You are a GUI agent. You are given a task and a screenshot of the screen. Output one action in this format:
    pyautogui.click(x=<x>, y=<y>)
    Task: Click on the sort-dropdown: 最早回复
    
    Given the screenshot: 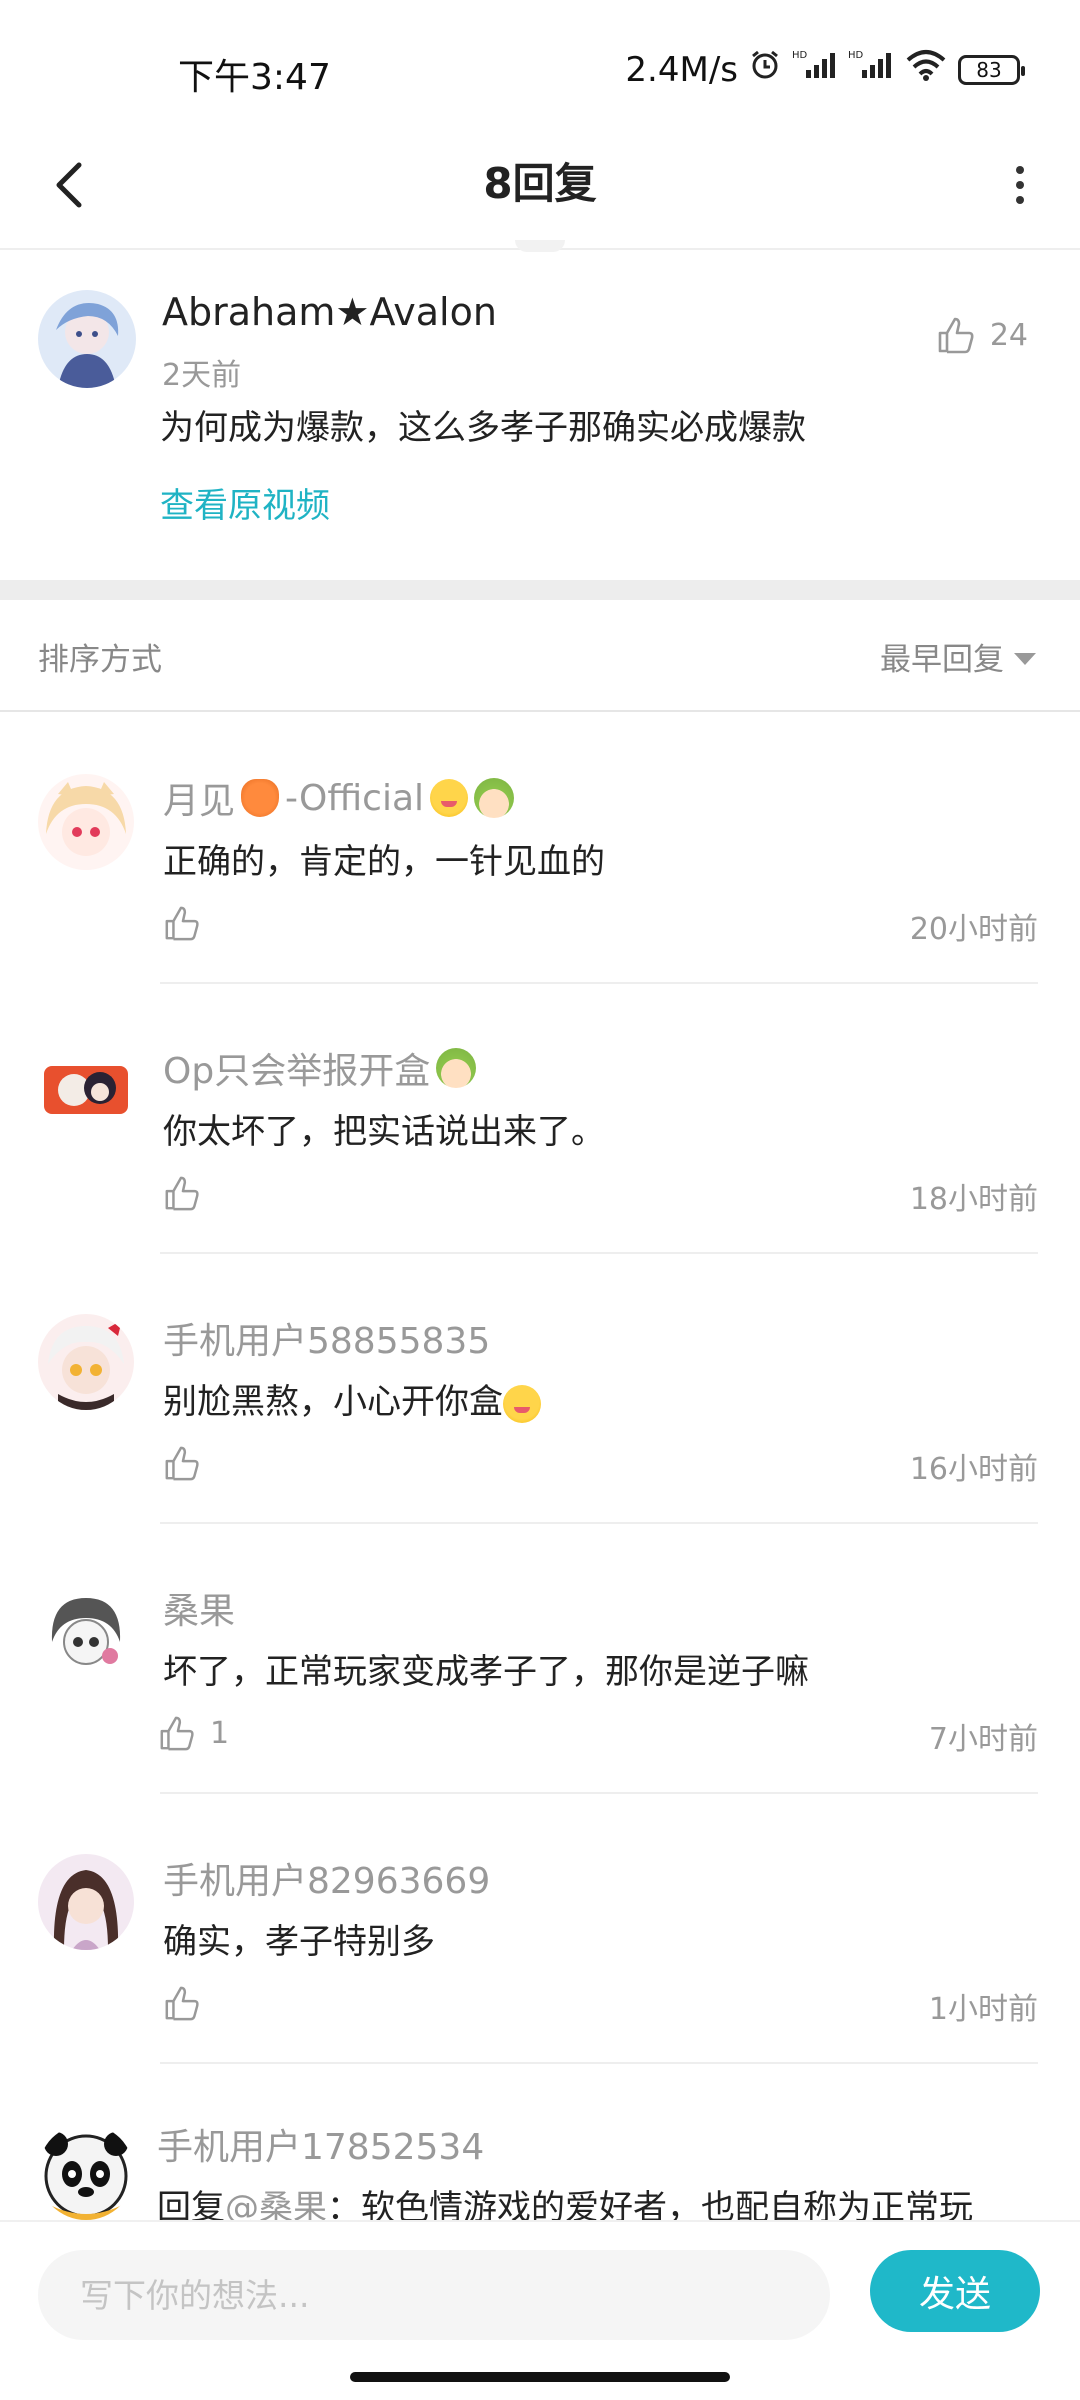 What is the action you would take?
    pyautogui.click(x=958, y=656)
    